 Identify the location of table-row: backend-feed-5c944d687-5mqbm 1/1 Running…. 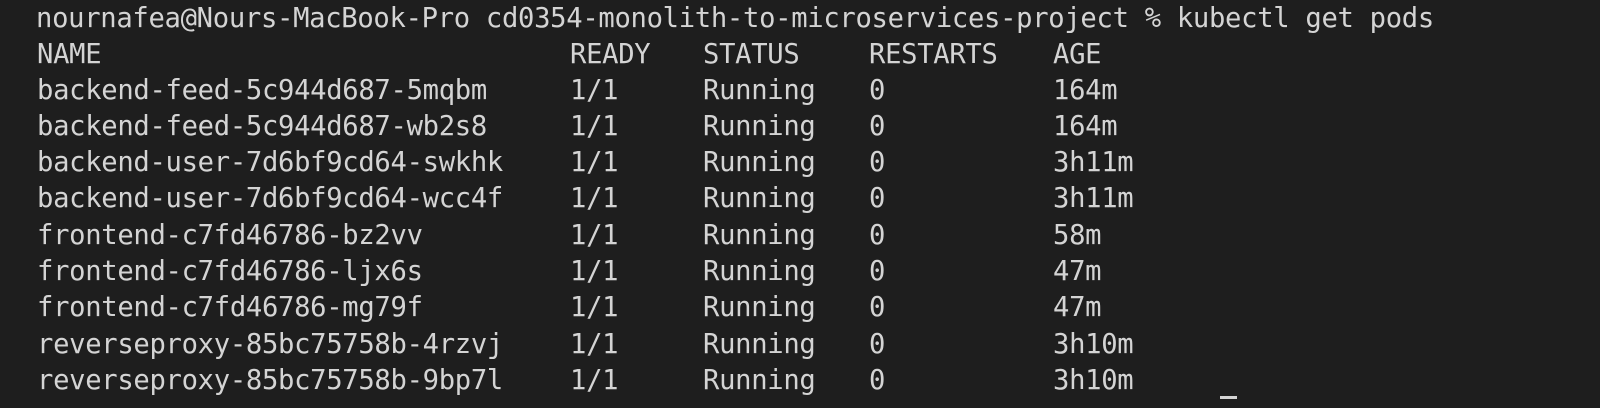
(800, 91).